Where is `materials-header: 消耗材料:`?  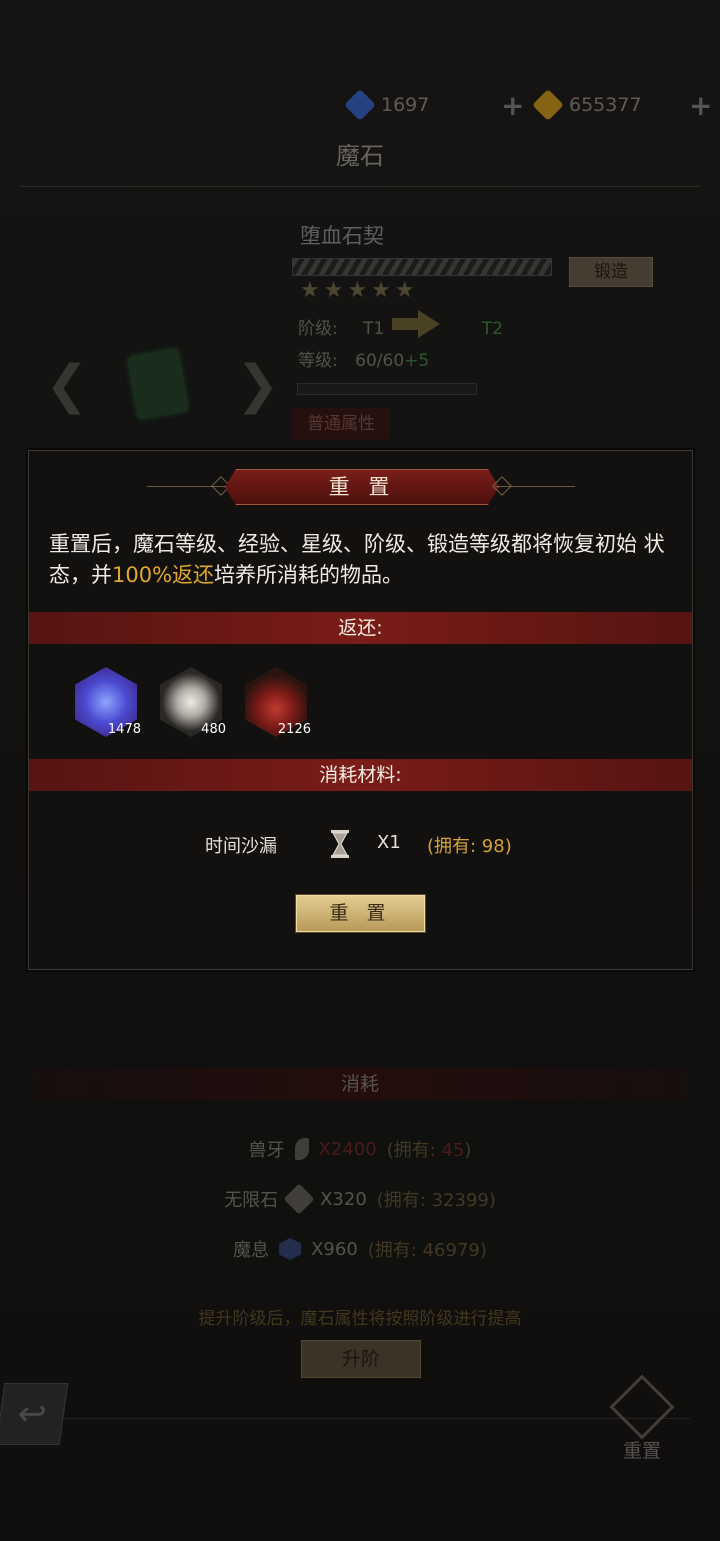 materials-header: 消耗材料: is located at coordinates (360, 775).